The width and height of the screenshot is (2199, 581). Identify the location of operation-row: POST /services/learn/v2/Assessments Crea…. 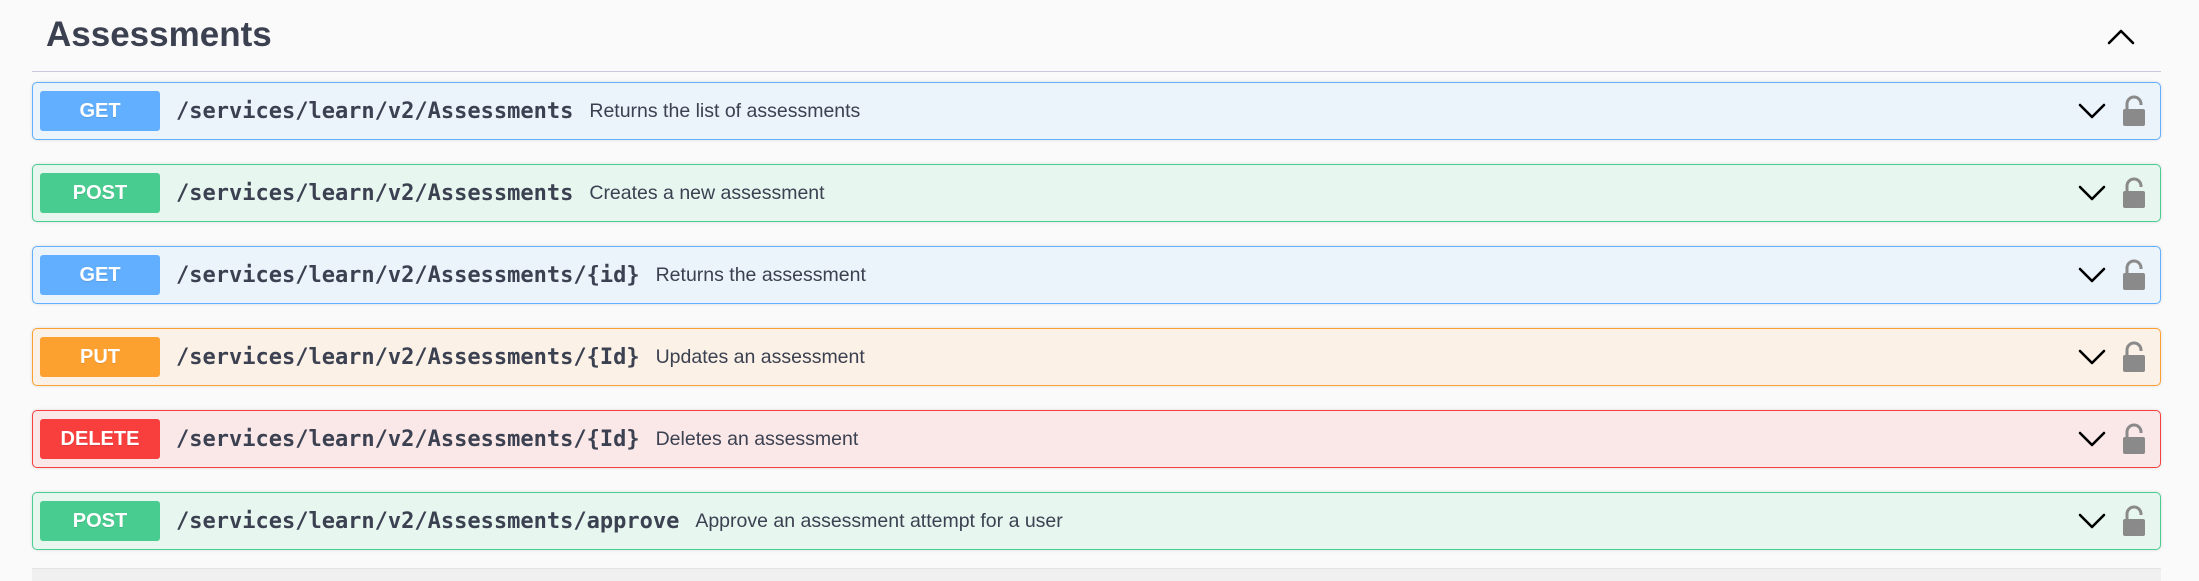
(1096, 193).